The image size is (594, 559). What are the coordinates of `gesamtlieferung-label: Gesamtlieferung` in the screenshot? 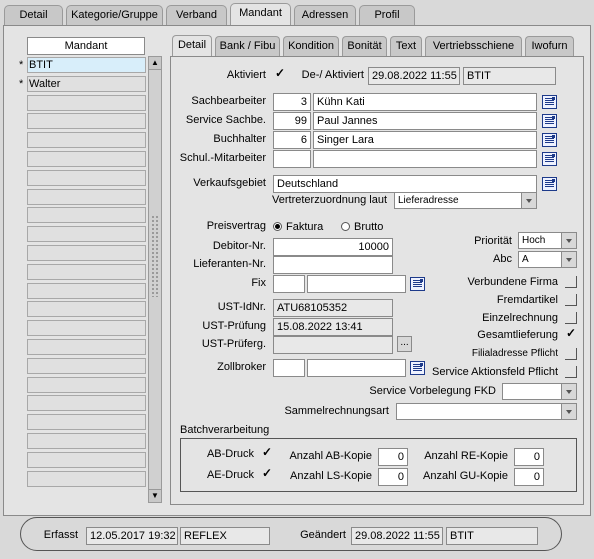 It's located at (517, 335).